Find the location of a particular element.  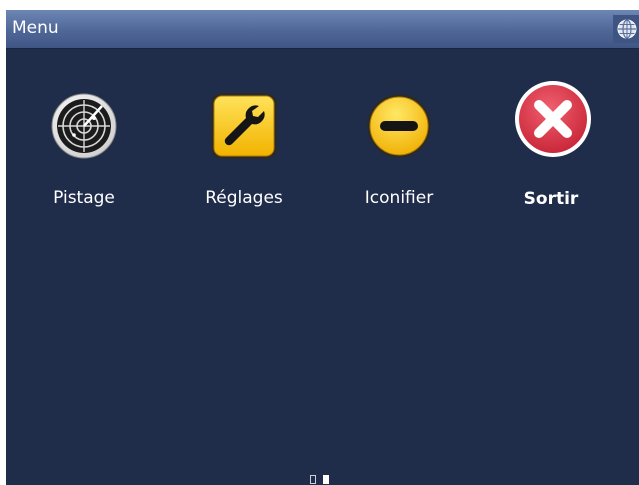

wrench-icon is located at coordinates (244, 126).